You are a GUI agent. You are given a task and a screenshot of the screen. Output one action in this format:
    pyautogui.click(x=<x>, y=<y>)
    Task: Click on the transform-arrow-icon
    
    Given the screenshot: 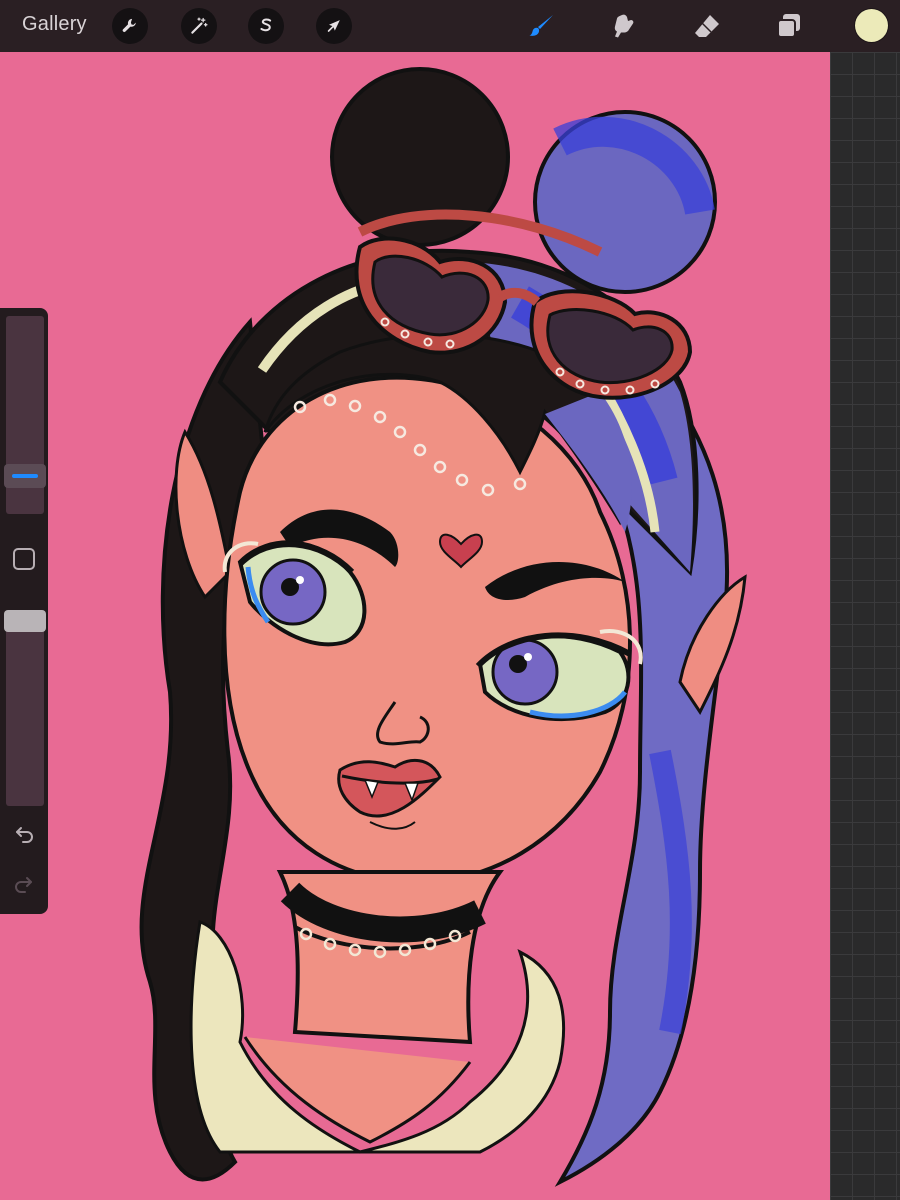 What is the action you would take?
    pyautogui.click(x=334, y=26)
    